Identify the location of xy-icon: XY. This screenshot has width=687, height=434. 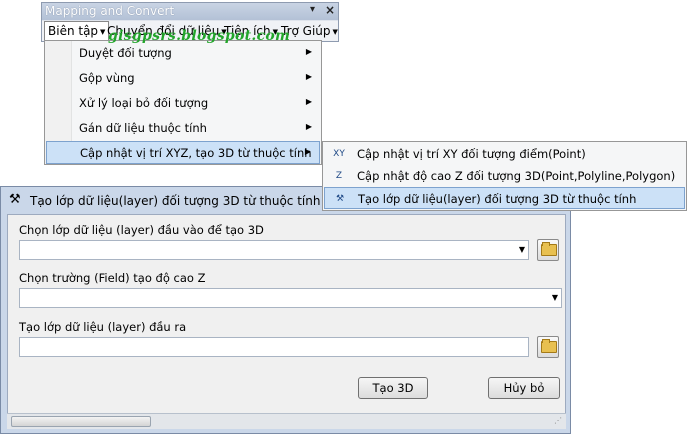
(339, 154).